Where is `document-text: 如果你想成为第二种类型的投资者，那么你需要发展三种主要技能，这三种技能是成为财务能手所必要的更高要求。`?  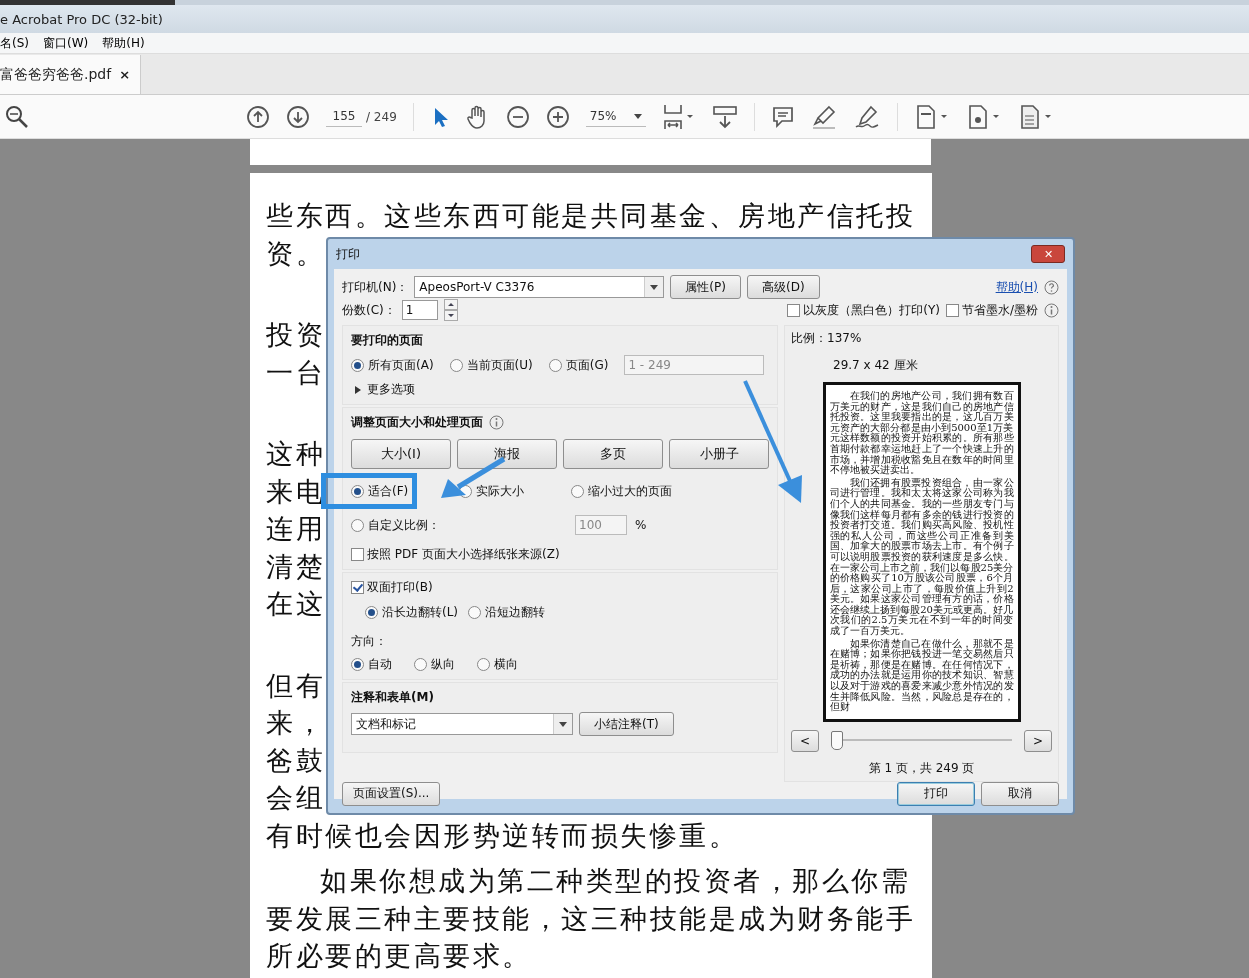 document-text: 如果你想成为第二种类型的投资者，那么你需要发展三种主要技能，这三种技能是成为财务能手所必要的更高要求。 is located at coordinates (591, 918).